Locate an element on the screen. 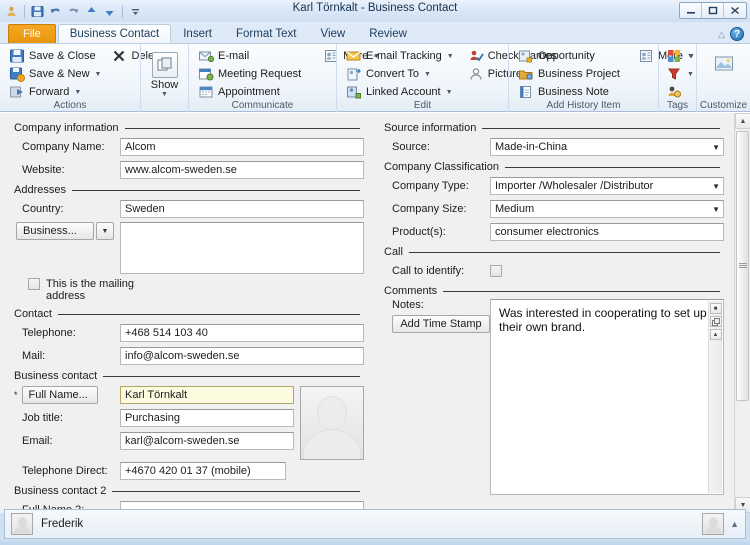  call-to-identify-checkbox is located at coordinates (496, 271).